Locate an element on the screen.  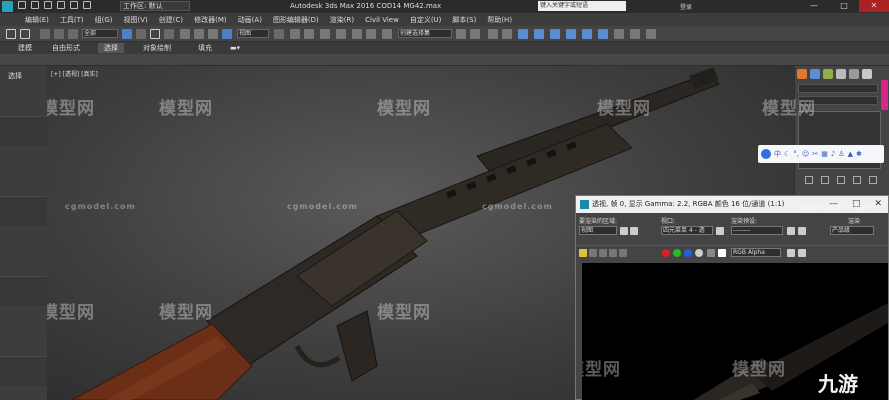
undo-quick-icon is located at coordinates (61, 5).